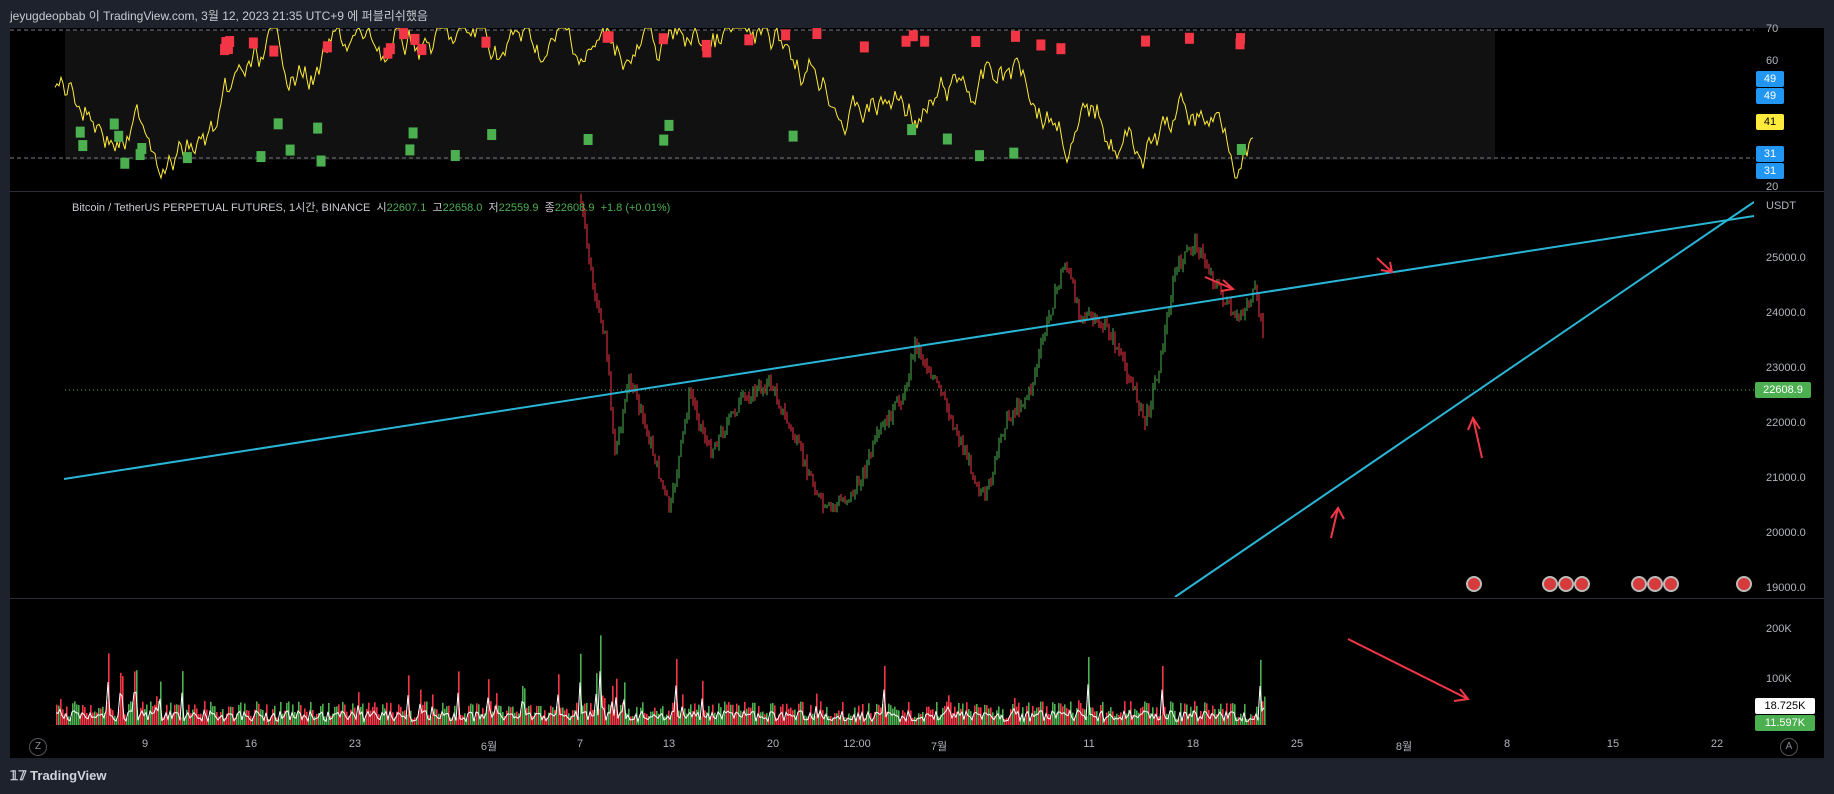  What do you see at coordinates (1770, 154) in the screenshot?
I see `osc-value-tag: 31` at bounding box center [1770, 154].